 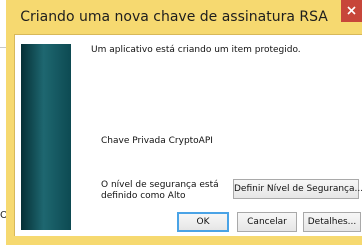 I want to click on close-icon, so click(x=351, y=10).